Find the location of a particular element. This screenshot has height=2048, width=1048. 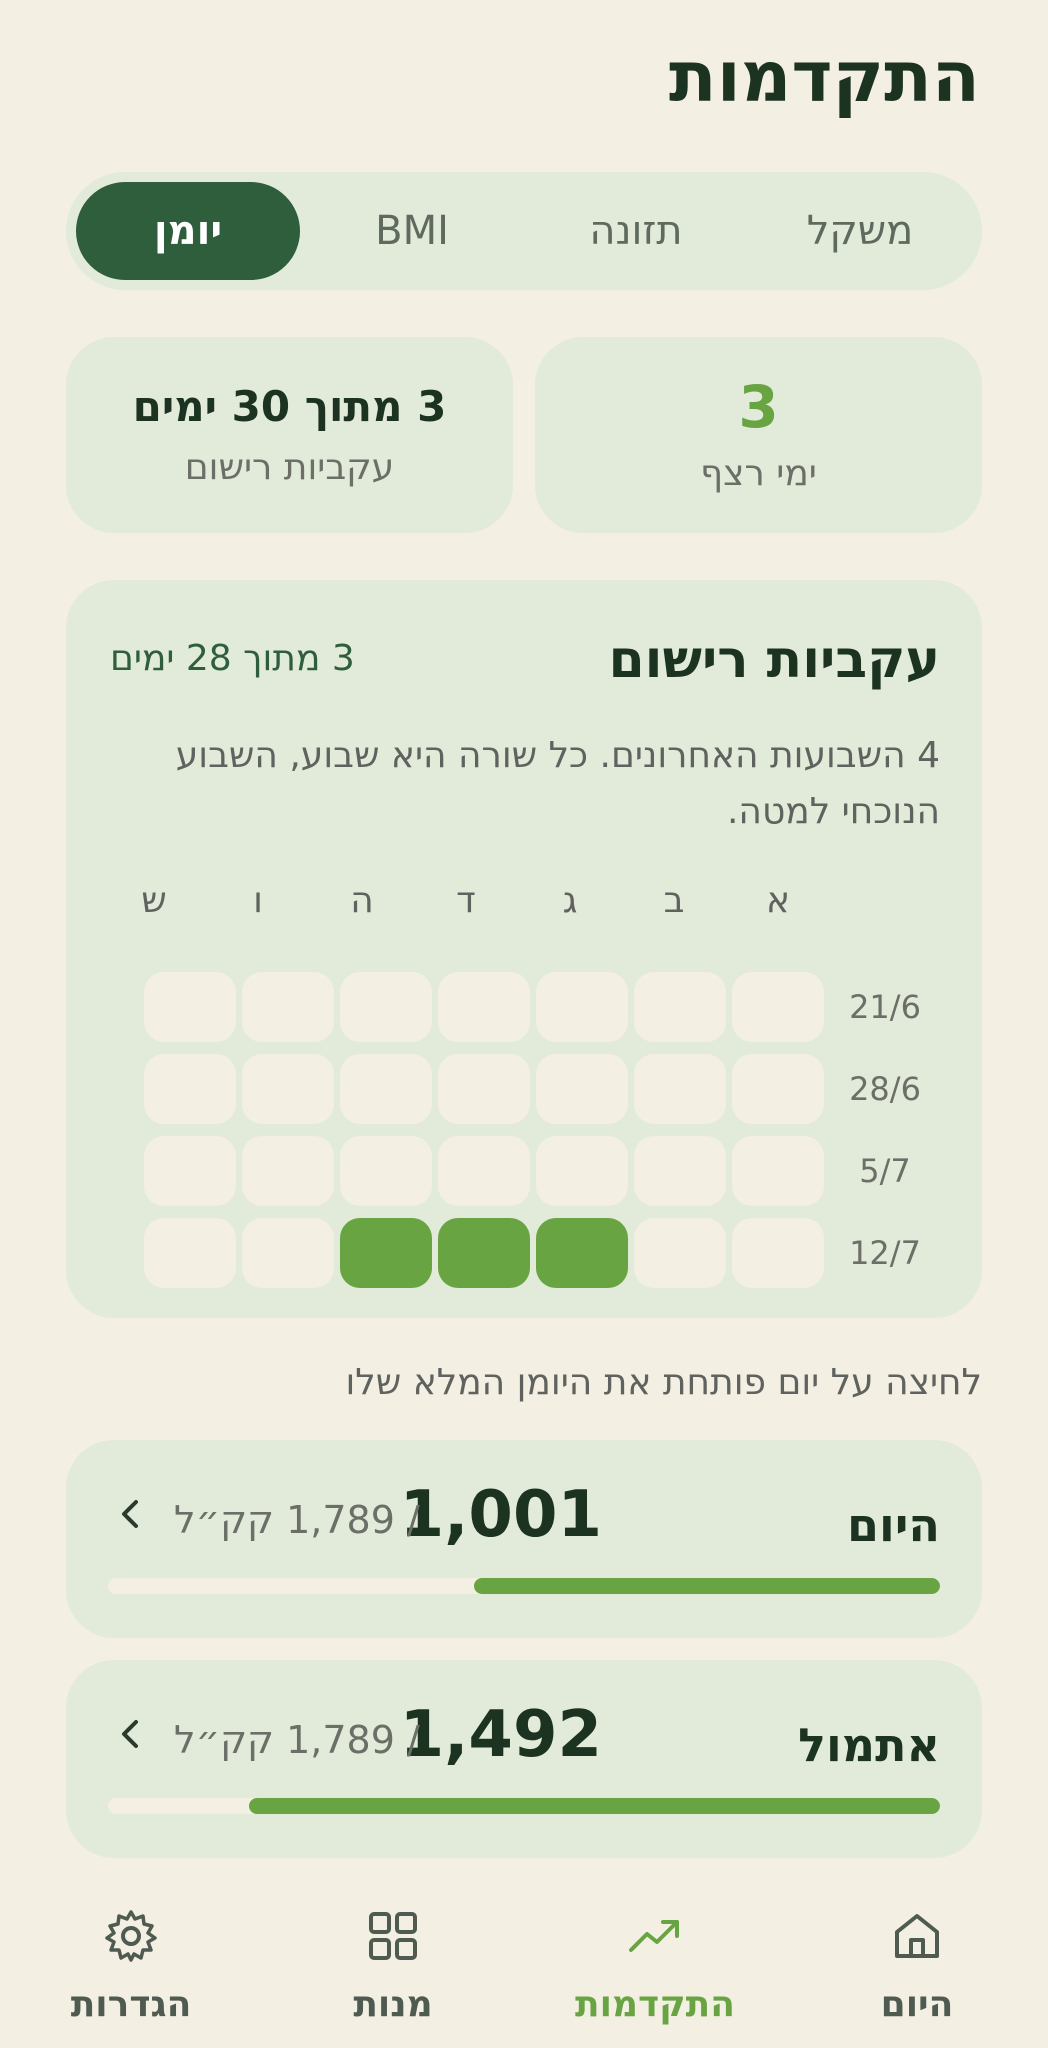

tab-nutrition: תזונה is located at coordinates (636, 231).